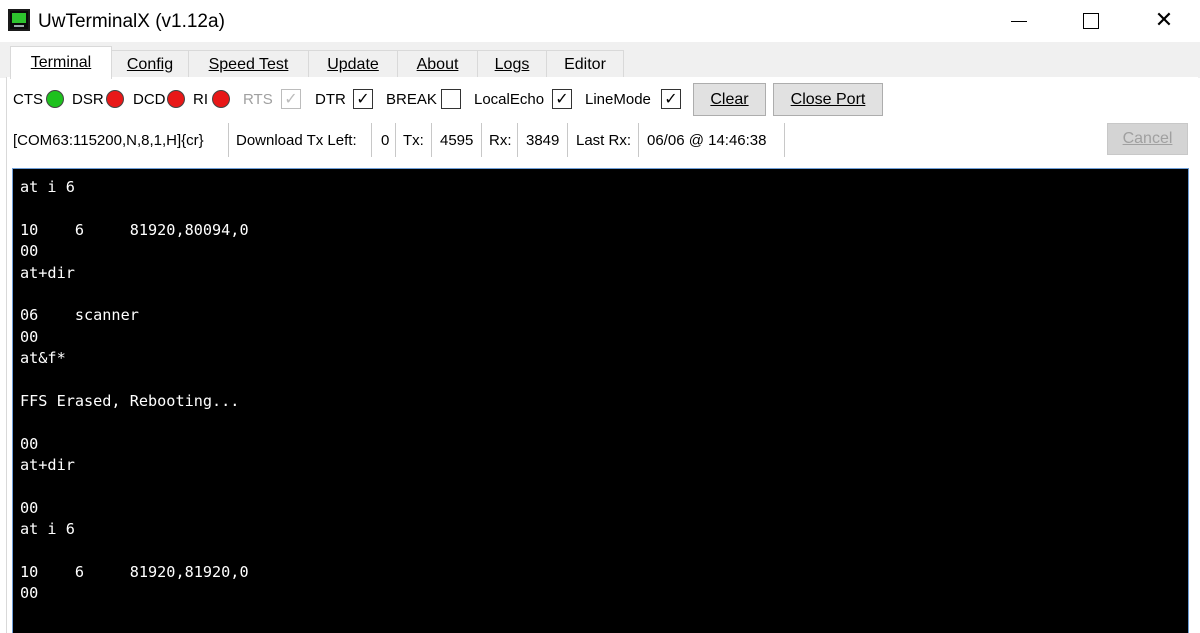 The height and width of the screenshot is (633, 1200). What do you see at coordinates (385, 140) in the screenshot?
I see `download-tx-left-value: 0` at bounding box center [385, 140].